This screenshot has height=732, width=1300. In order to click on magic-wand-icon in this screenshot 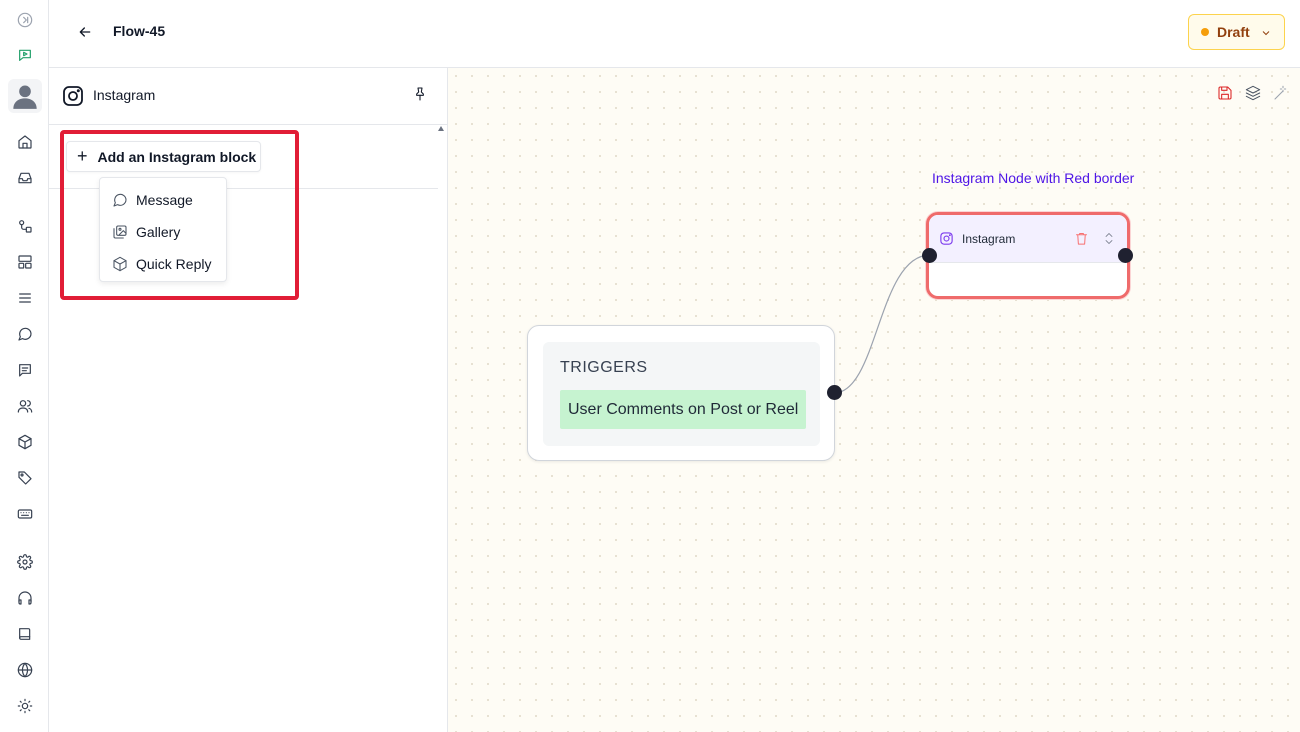, I will do `click(1281, 93)`.